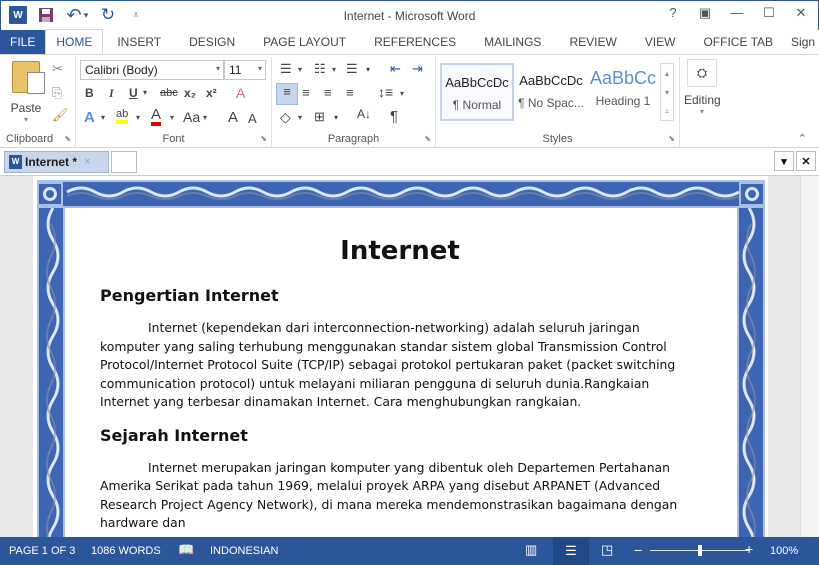 This screenshot has height=565, width=819. What do you see at coordinates (394, 116) in the screenshot?
I see `show-hide-marks-icon: ¶` at bounding box center [394, 116].